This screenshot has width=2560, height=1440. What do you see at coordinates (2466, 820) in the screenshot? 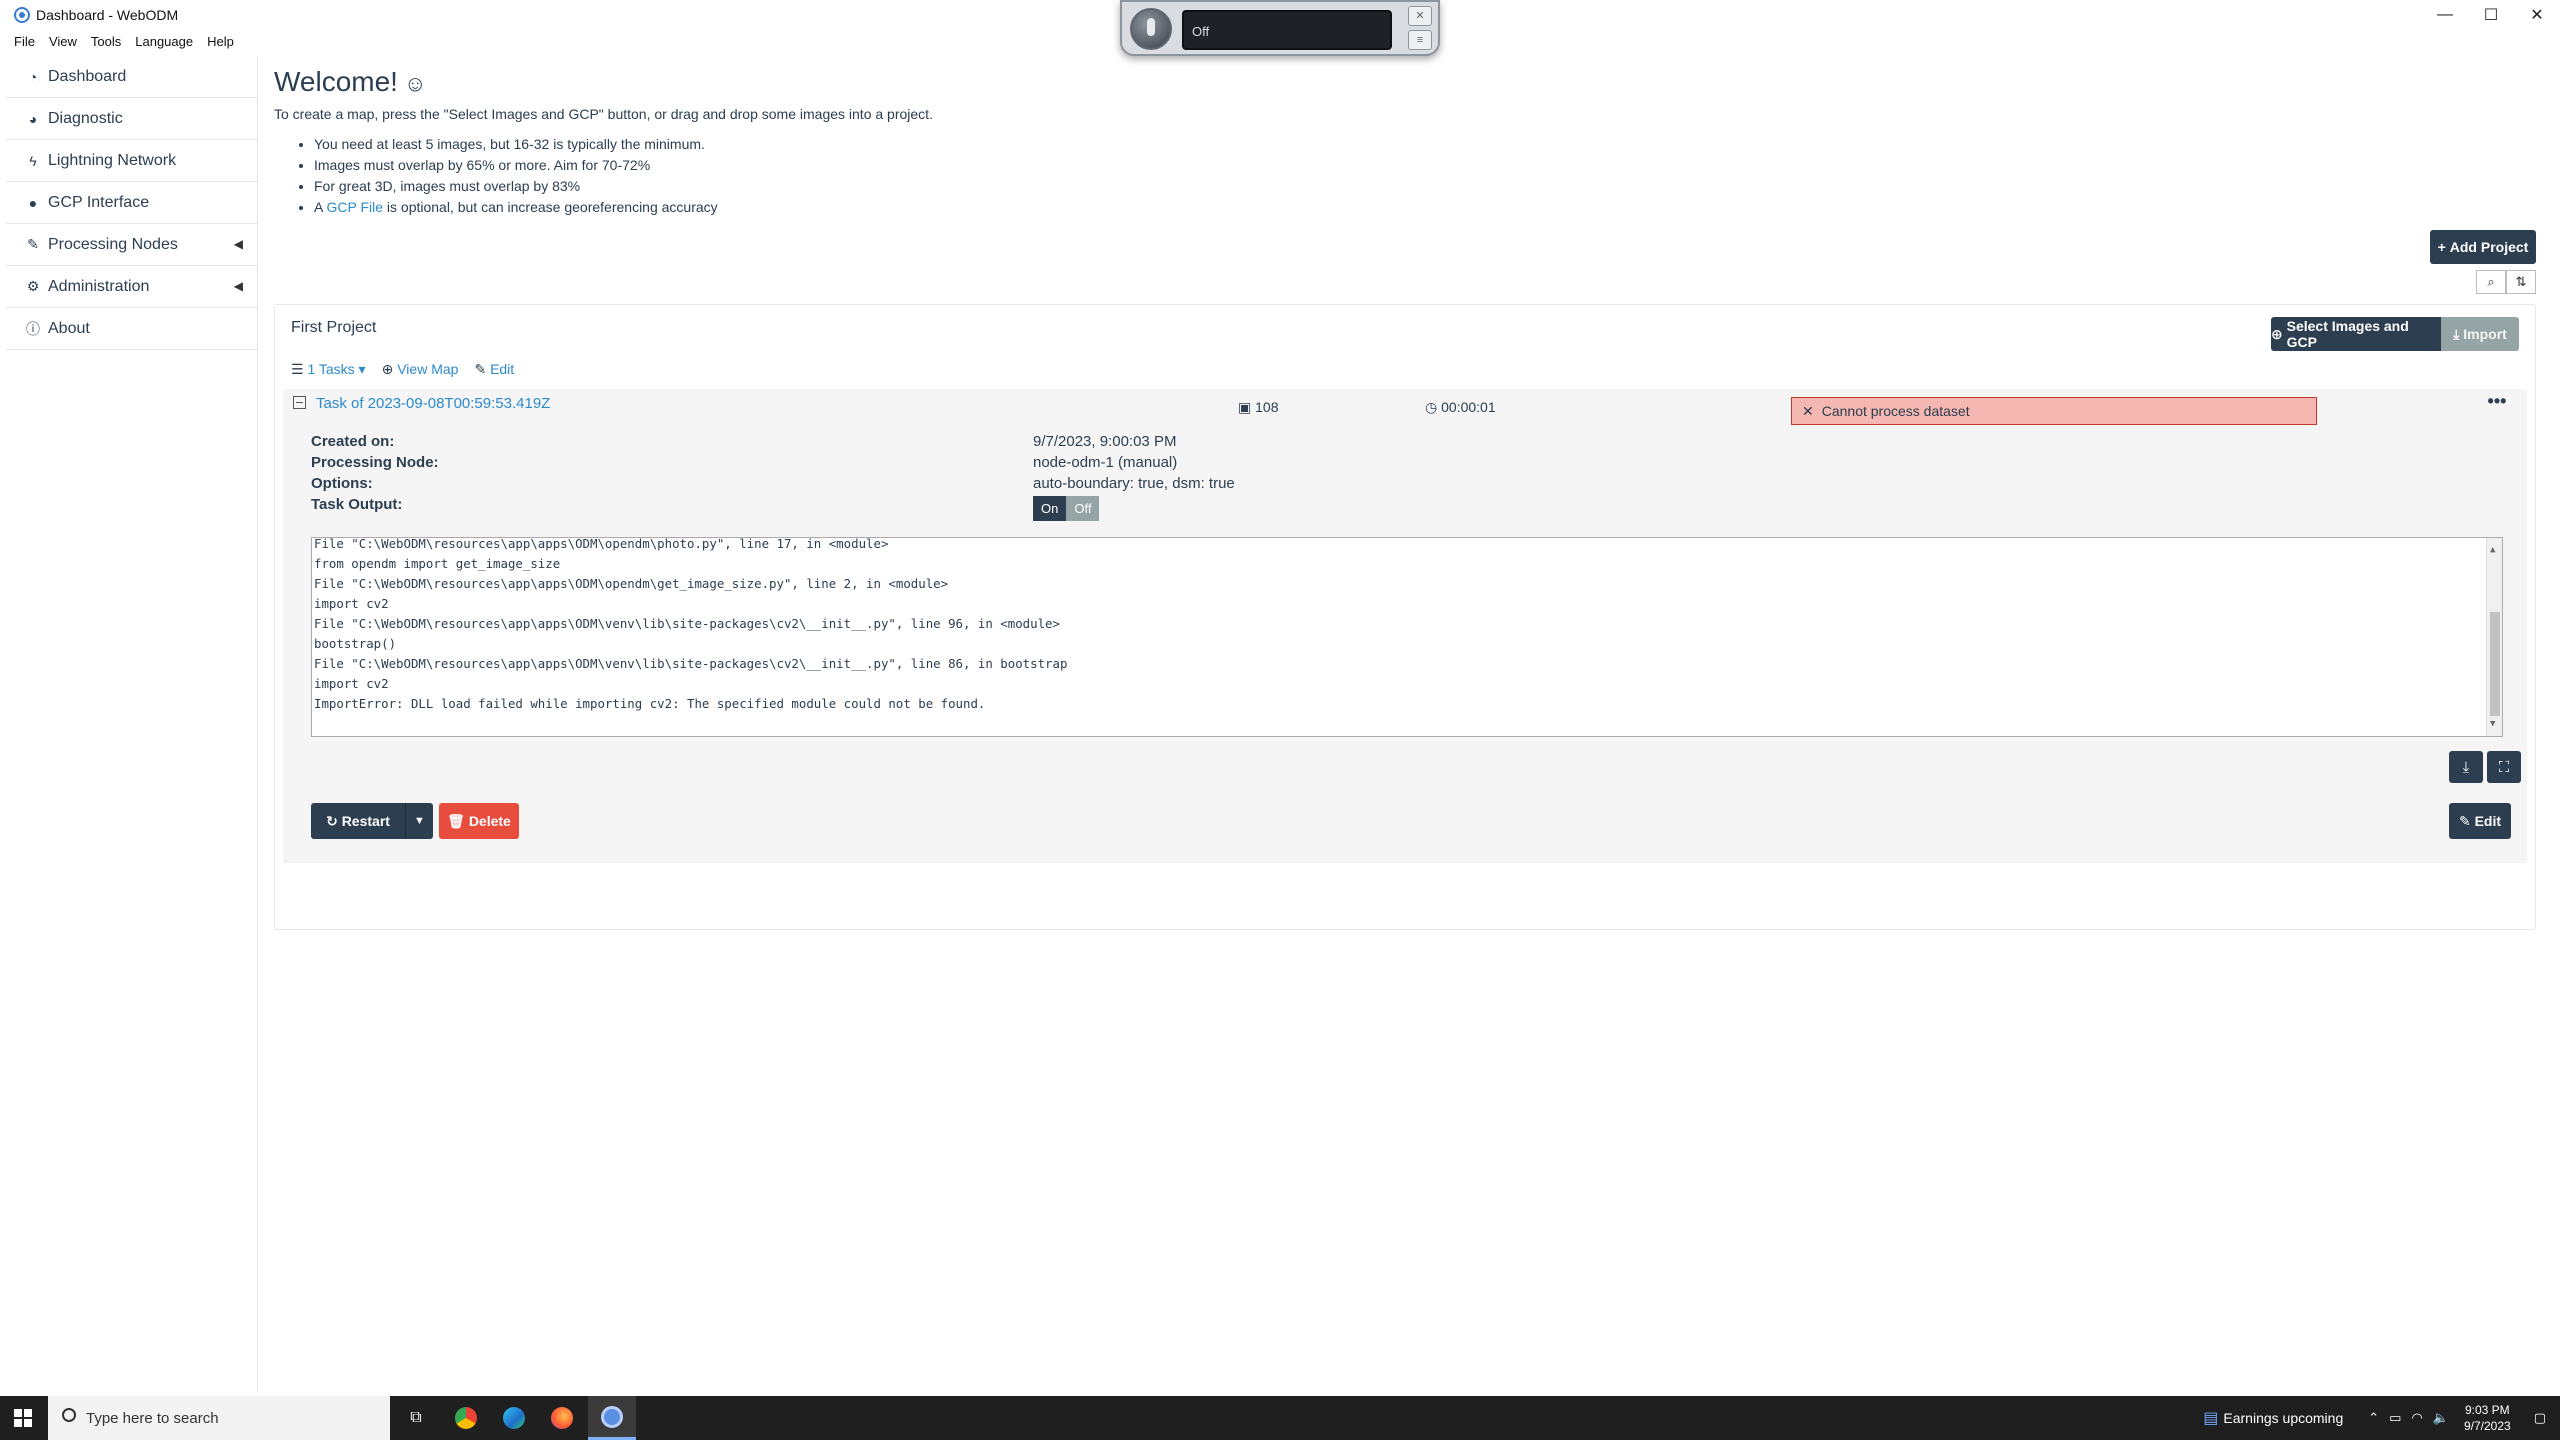
I see `pencil-icon: ✎` at bounding box center [2466, 820].